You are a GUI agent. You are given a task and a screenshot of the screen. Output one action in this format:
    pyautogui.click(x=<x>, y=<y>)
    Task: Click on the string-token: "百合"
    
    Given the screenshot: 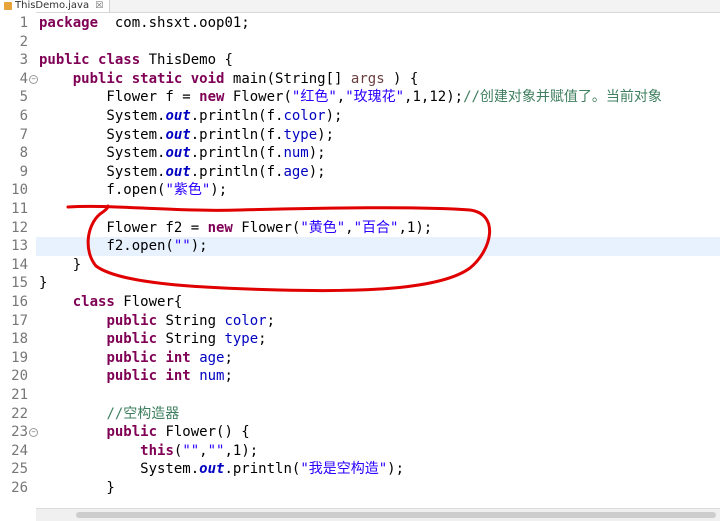 What is the action you would take?
    pyautogui.click(x=376, y=227)
    